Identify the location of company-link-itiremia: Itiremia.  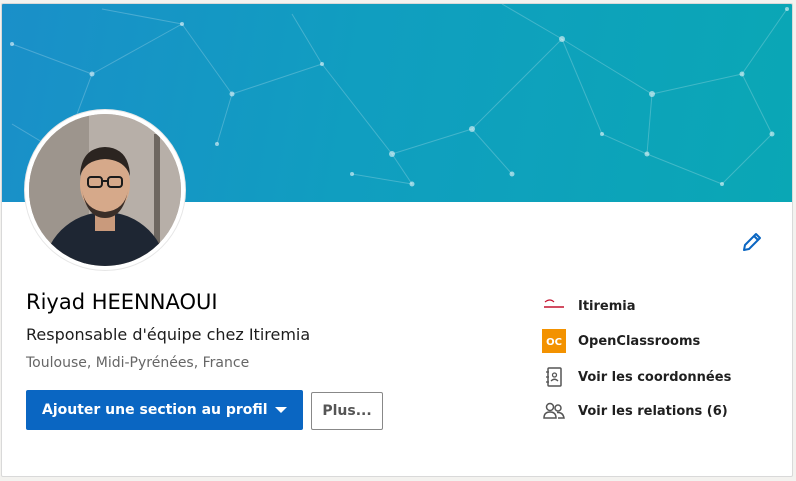
(589, 306).